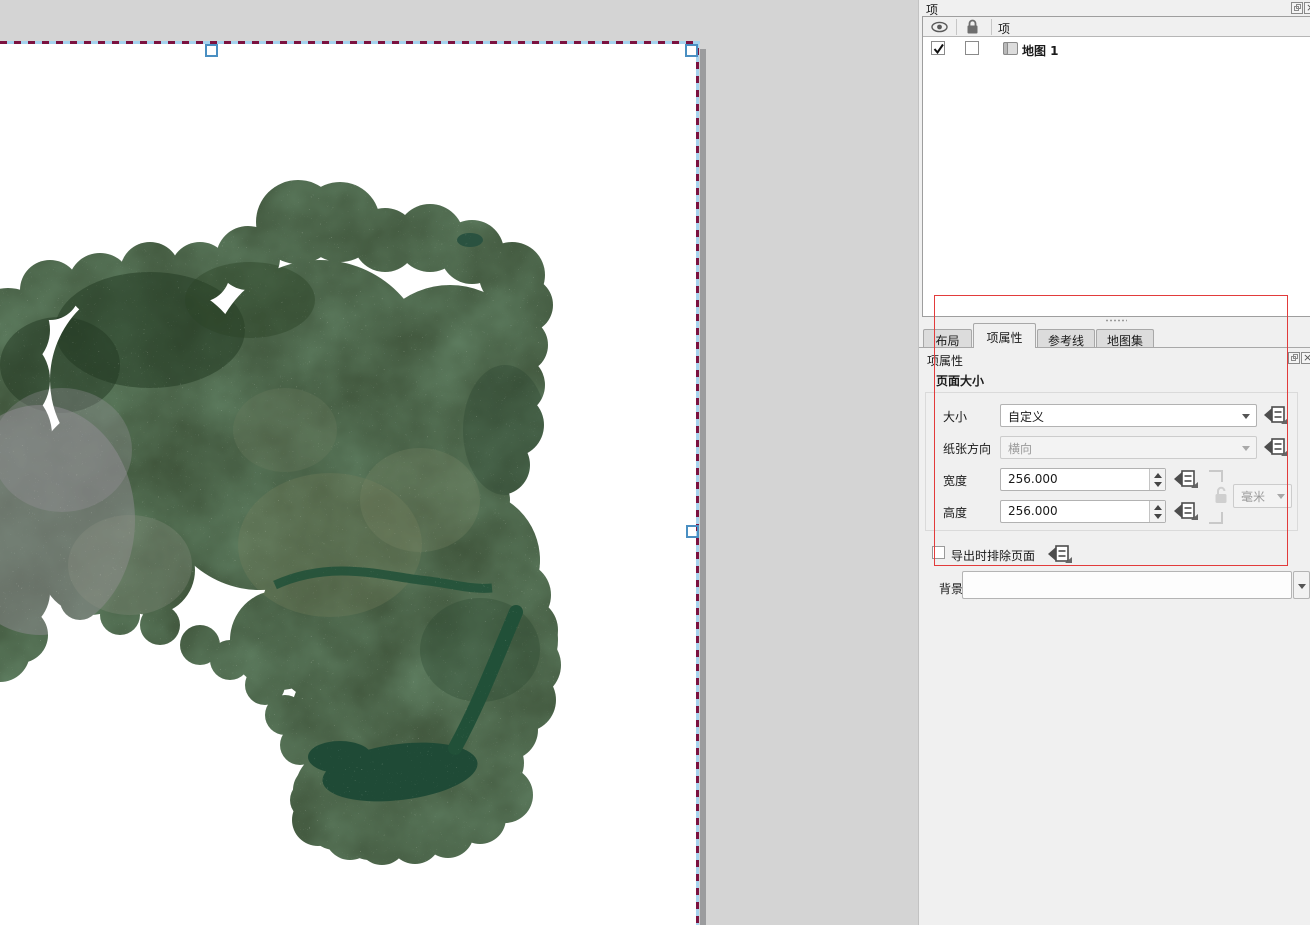 The width and height of the screenshot is (1310, 925). I want to click on link-bracket-bottom, so click(1216, 518).